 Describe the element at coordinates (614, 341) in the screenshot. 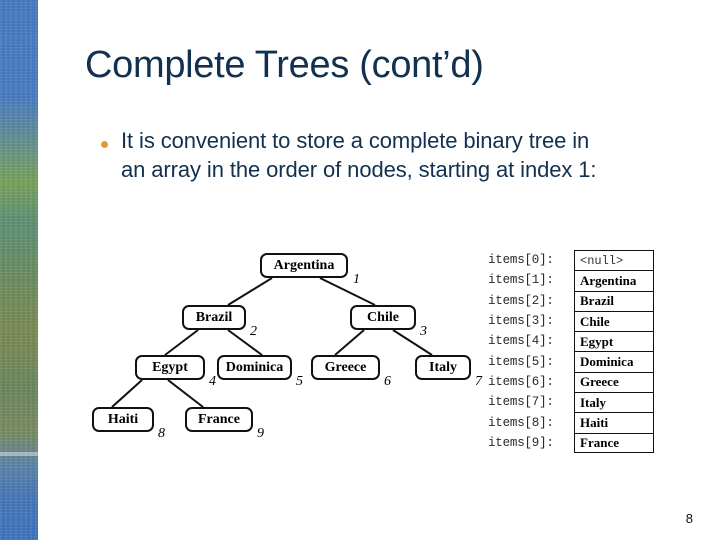

I see `array-cell-value: Egypt` at that location.